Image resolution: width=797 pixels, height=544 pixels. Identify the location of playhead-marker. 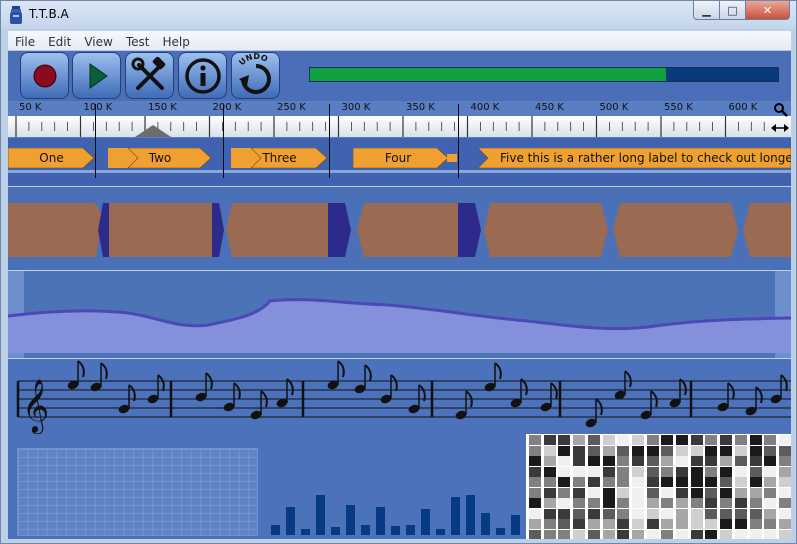
(153, 130).